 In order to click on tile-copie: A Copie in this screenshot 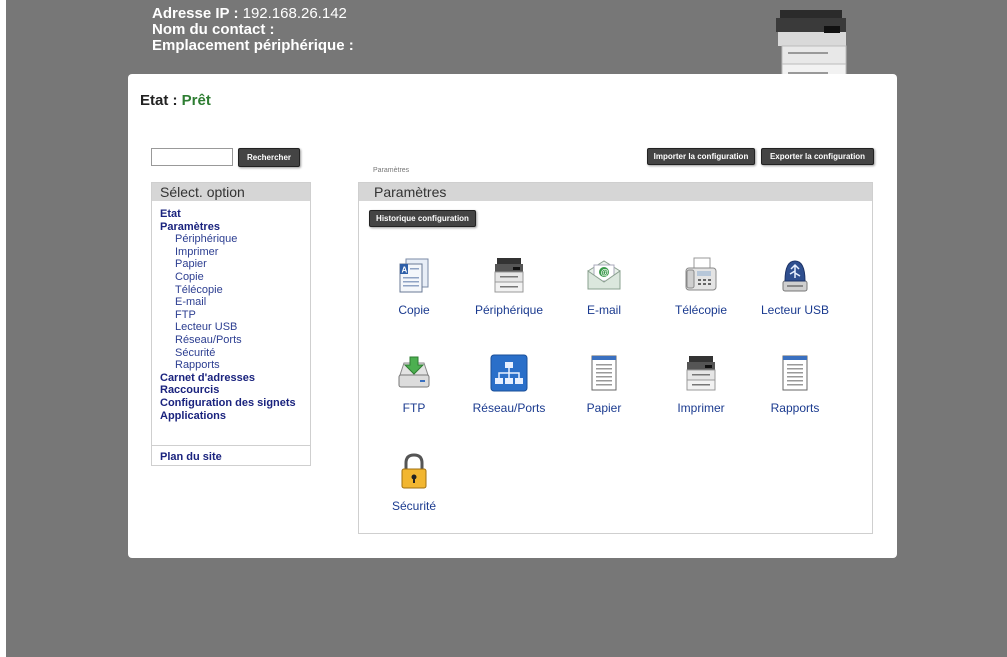, I will do `click(414, 286)`.